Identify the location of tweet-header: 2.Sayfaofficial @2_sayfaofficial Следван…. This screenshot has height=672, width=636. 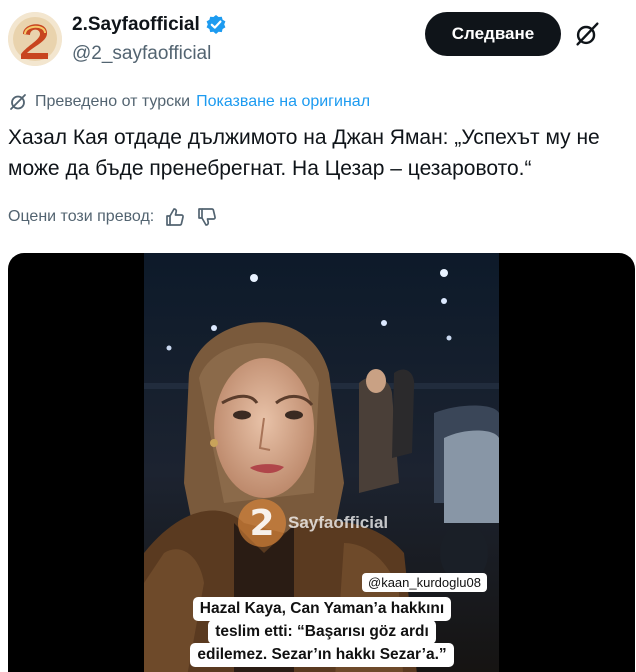
(318, 40).